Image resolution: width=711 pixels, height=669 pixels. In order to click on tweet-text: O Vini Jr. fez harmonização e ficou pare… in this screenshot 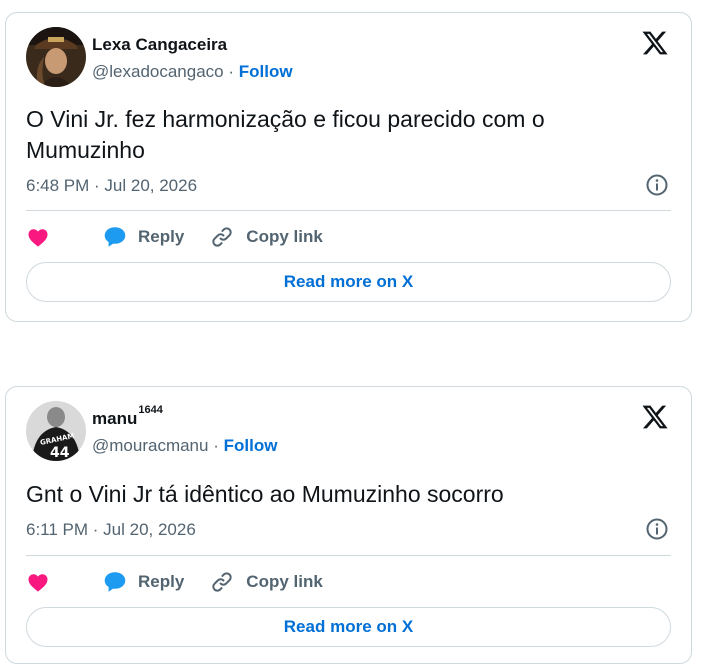, I will do `click(285, 134)`.